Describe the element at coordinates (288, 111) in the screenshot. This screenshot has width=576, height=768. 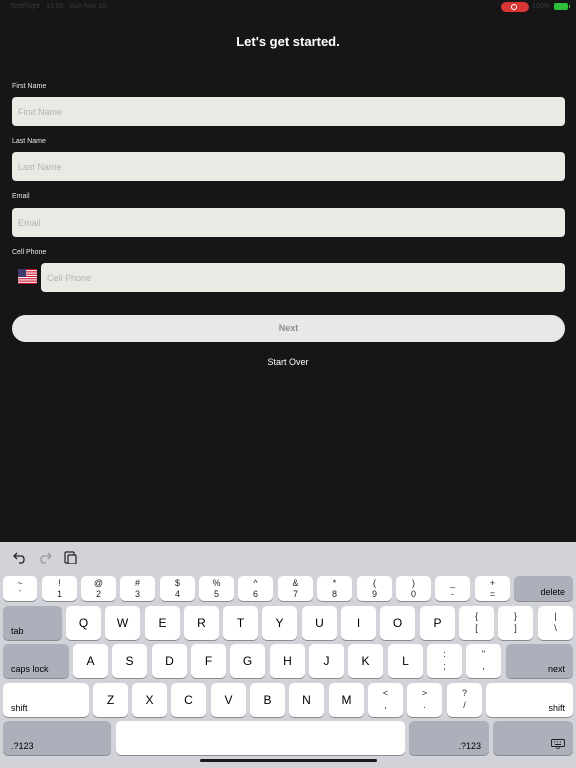
I see `first-name-input` at that location.